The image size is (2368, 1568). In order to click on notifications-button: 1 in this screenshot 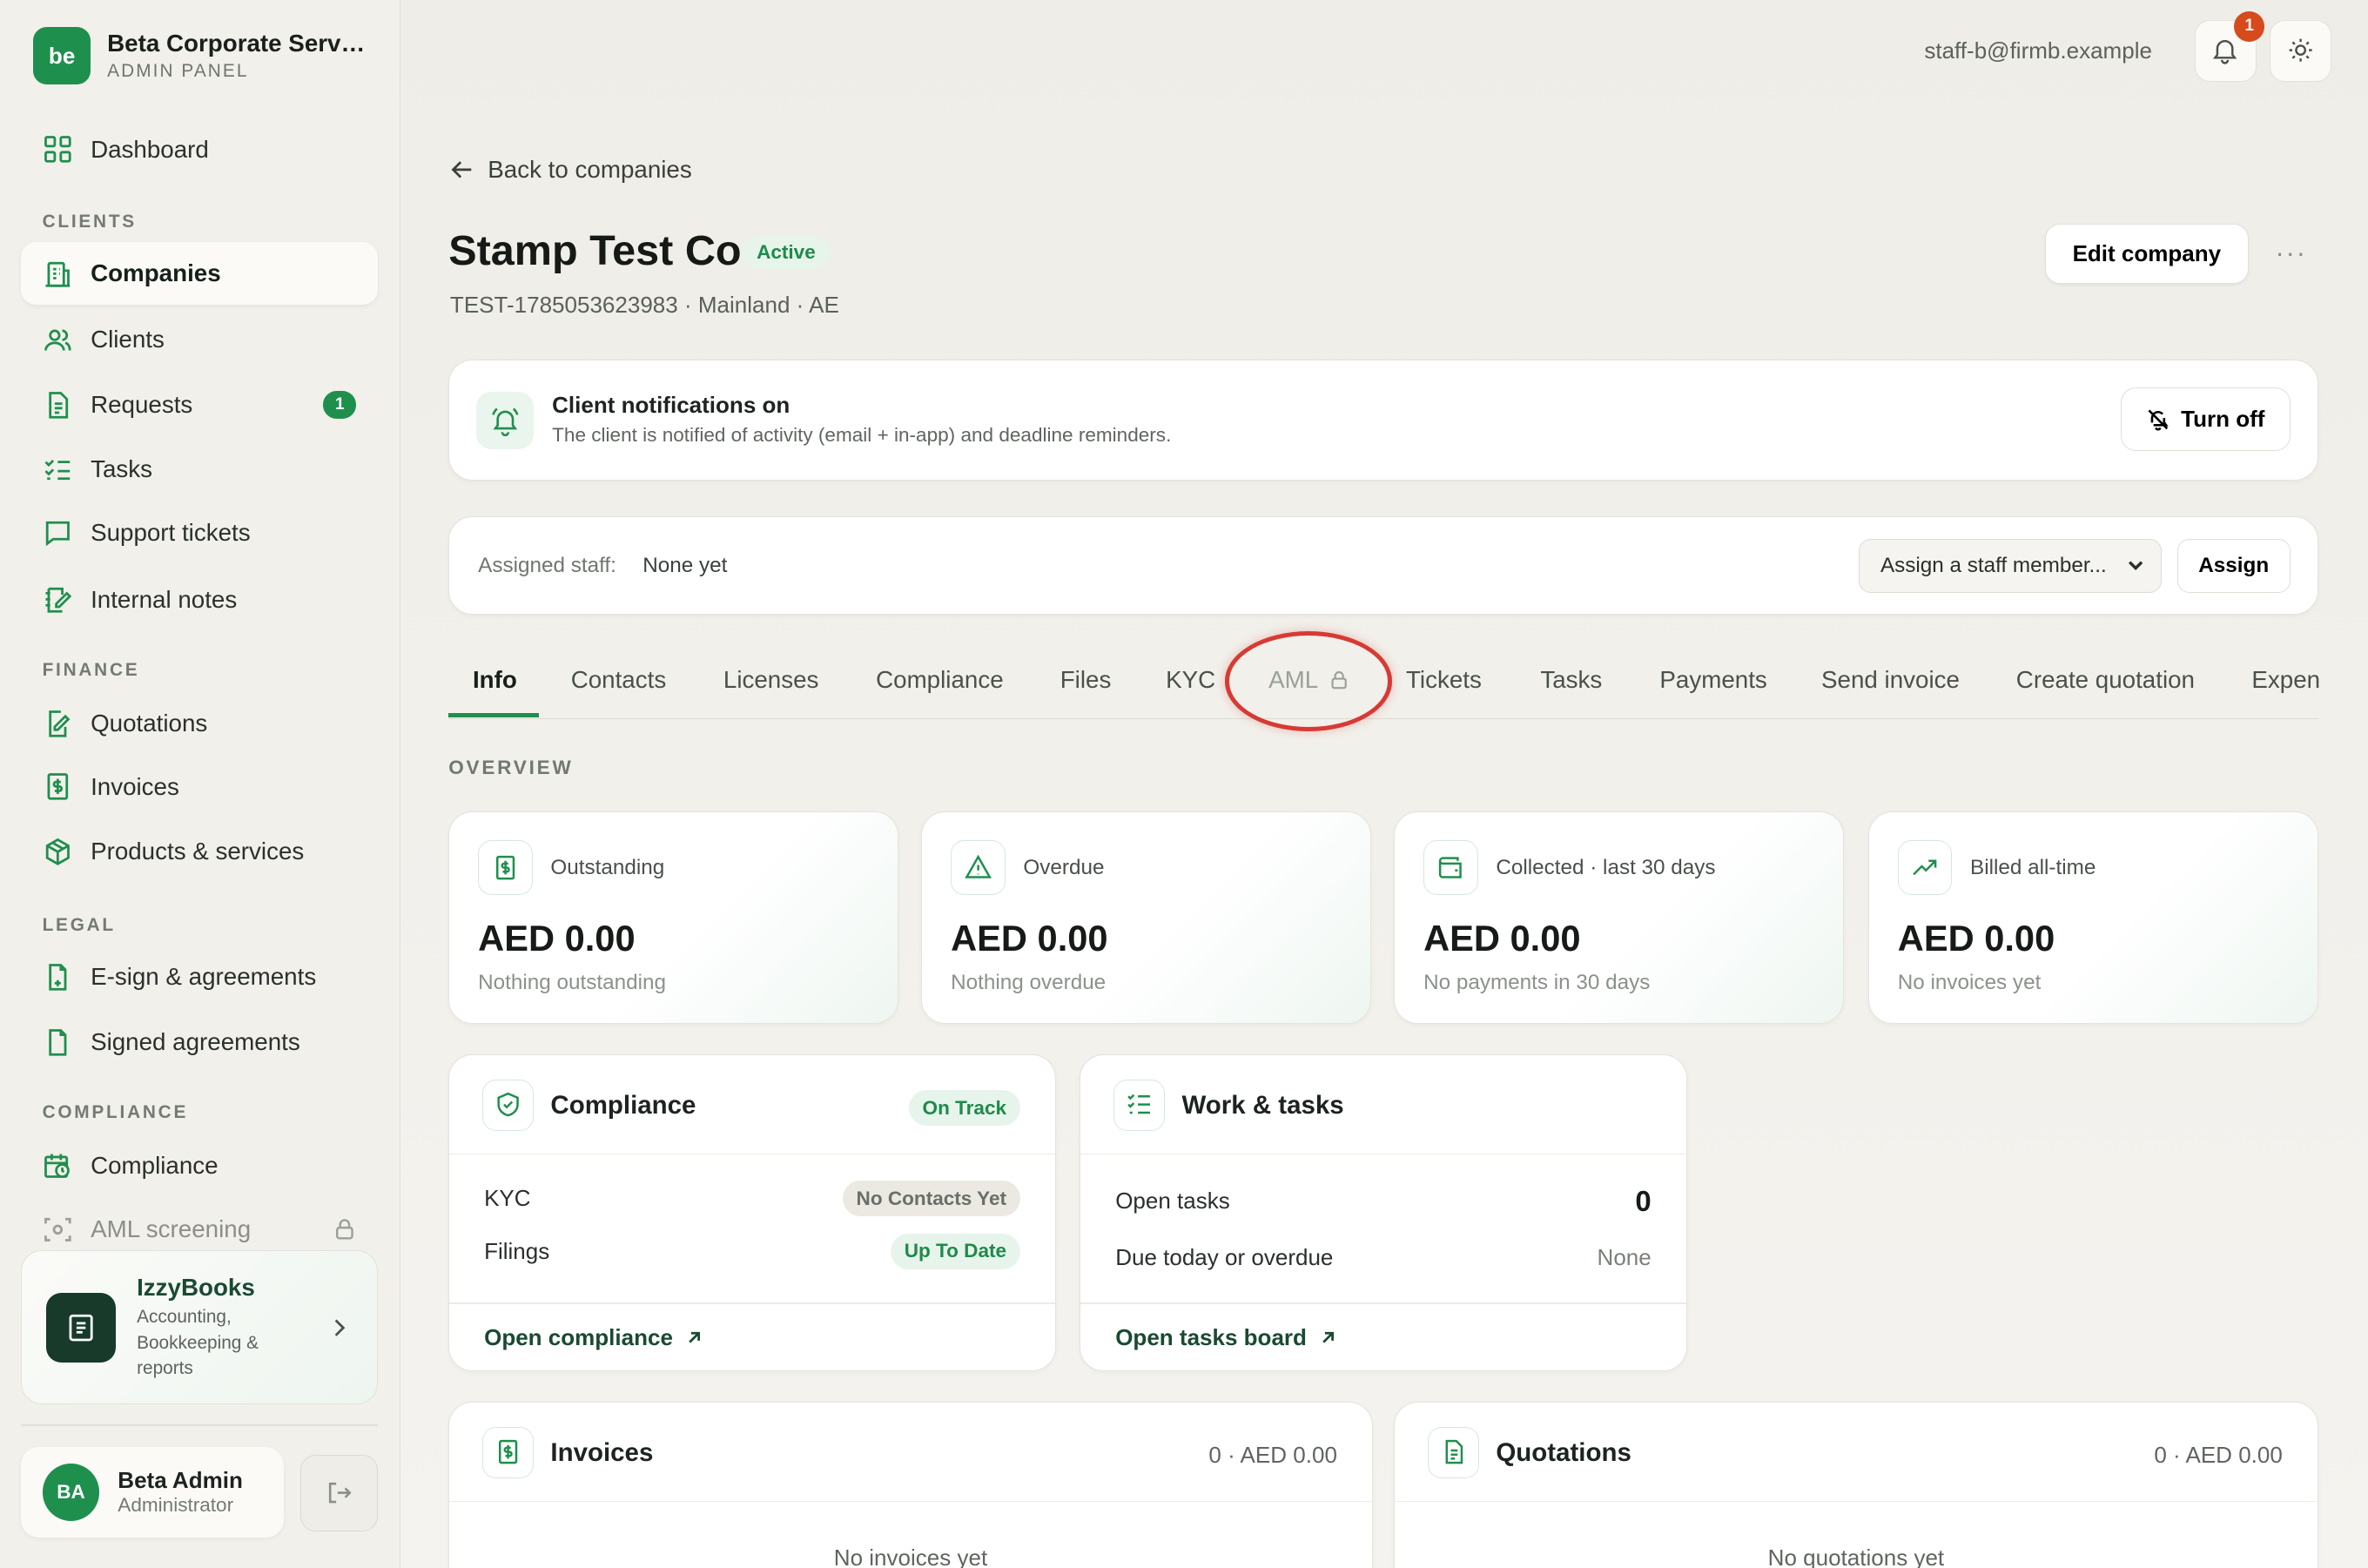, I will do `click(2229, 46)`.